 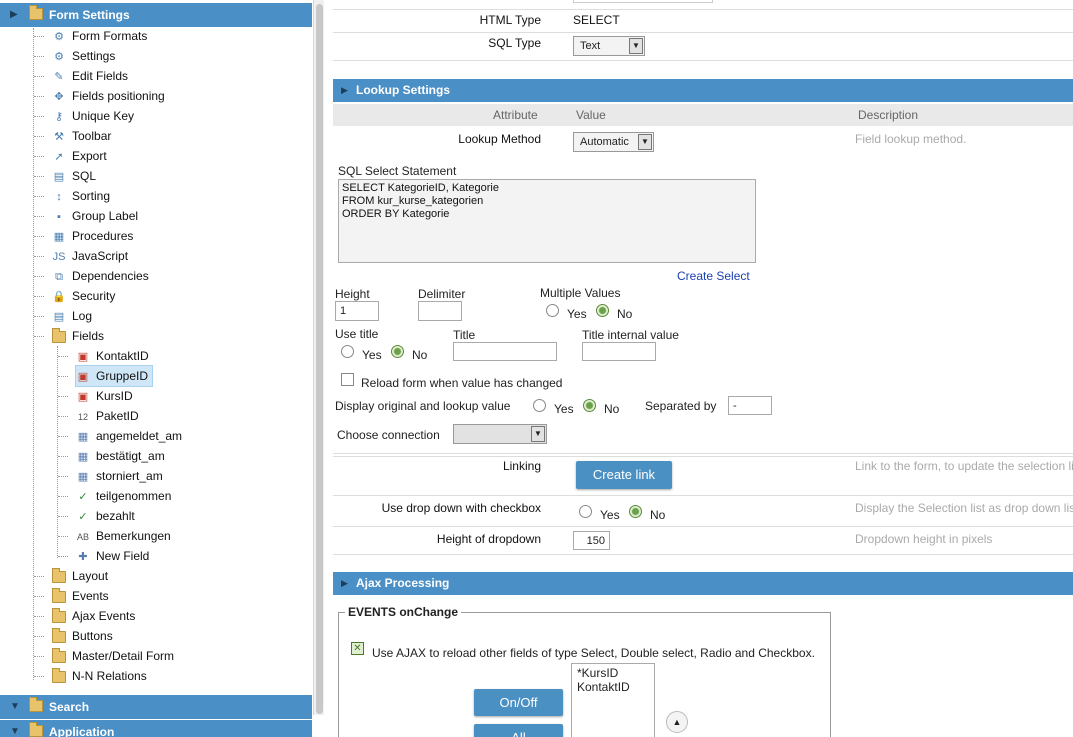 What do you see at coordinates (703, 583) in the screenshot?
I see `ajax-processing-header: ▶ Ajax Processing` at bounding box center [703, 583].